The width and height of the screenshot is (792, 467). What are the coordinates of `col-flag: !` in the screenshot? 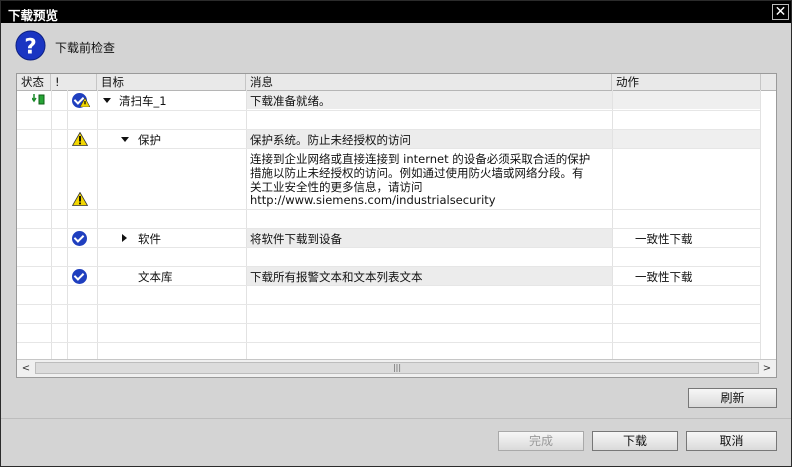 It's located at (74, 82).